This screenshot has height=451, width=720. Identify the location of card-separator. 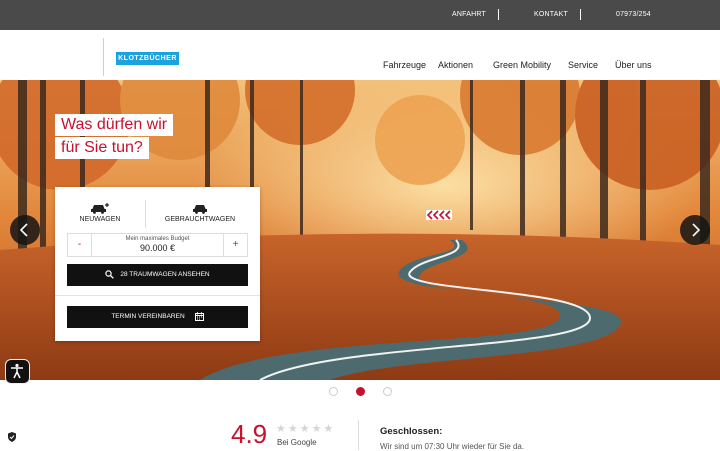
(157, 295).